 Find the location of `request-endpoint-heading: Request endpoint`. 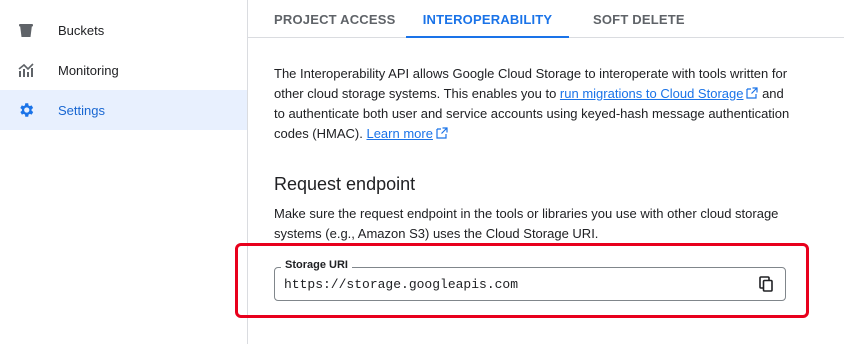

request-endpoint-heading: Request endpoint is located at coordinates (345, 184).